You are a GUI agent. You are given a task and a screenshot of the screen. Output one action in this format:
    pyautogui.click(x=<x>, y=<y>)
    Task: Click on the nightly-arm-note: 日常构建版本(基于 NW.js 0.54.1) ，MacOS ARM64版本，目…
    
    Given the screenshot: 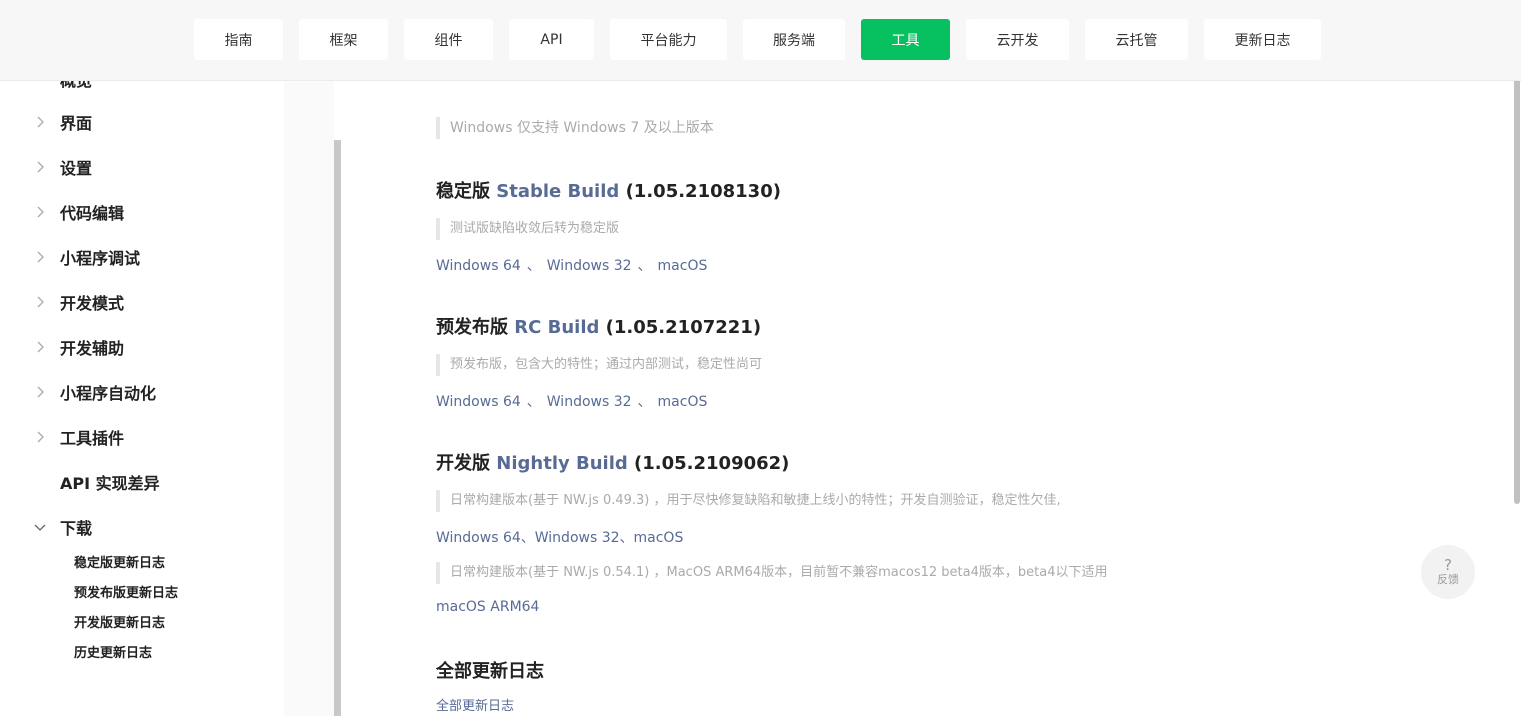 What is the action you would take?
    pyautogui.click(x=771, y=573)
    